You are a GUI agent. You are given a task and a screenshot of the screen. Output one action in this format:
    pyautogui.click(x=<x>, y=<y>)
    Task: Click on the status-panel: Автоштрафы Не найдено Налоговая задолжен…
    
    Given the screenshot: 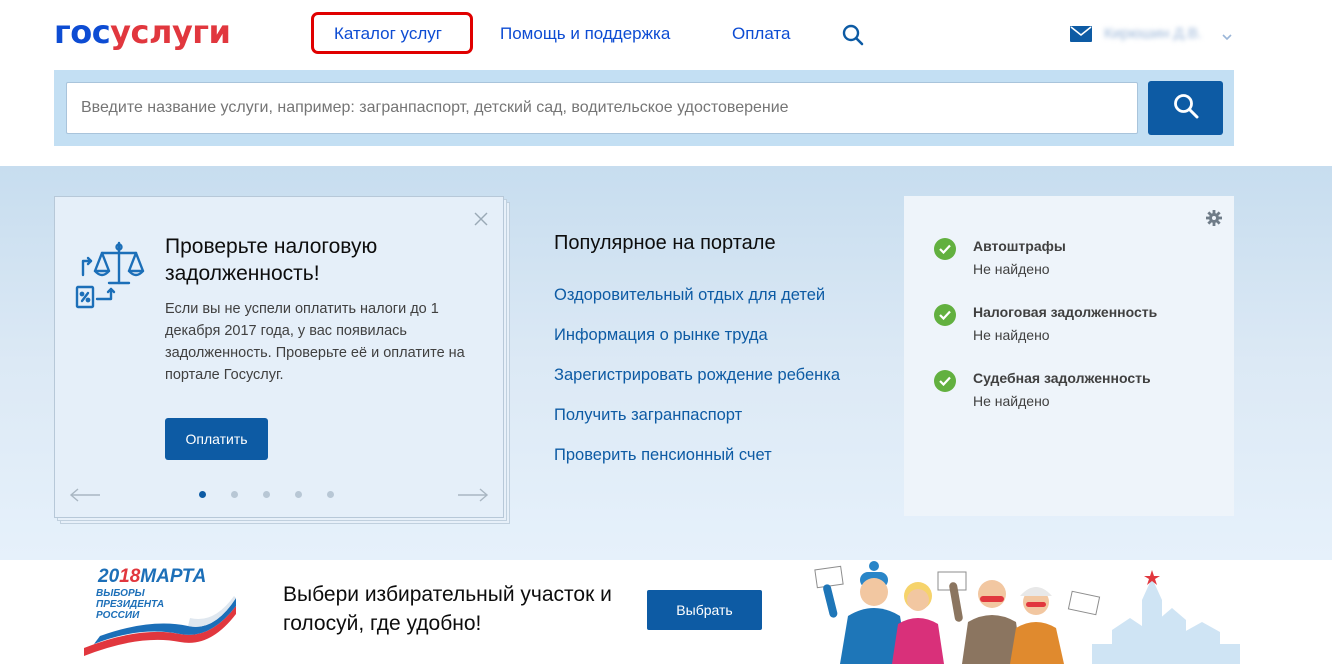 What is the action you would take?
    pyautogui.click(x=1069, y=356)
    